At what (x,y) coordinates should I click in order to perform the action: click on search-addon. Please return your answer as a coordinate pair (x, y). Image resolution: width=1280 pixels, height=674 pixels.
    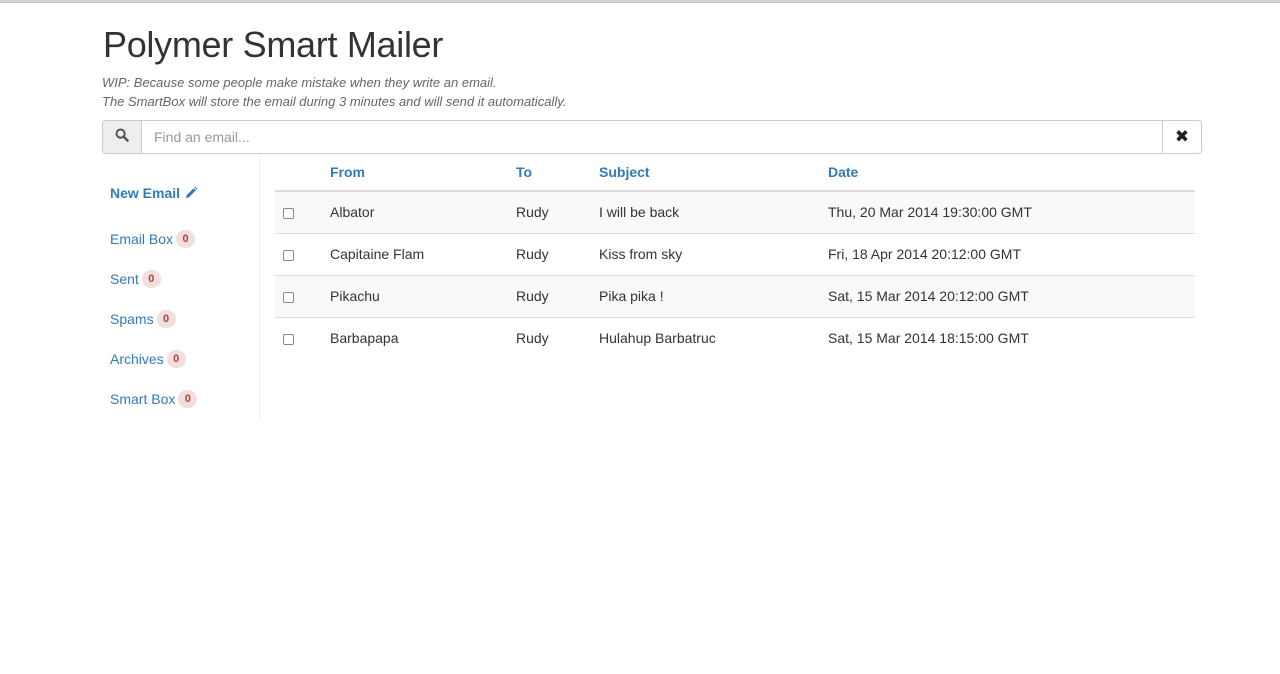
    Looking at the image, I should click on (122, 137).